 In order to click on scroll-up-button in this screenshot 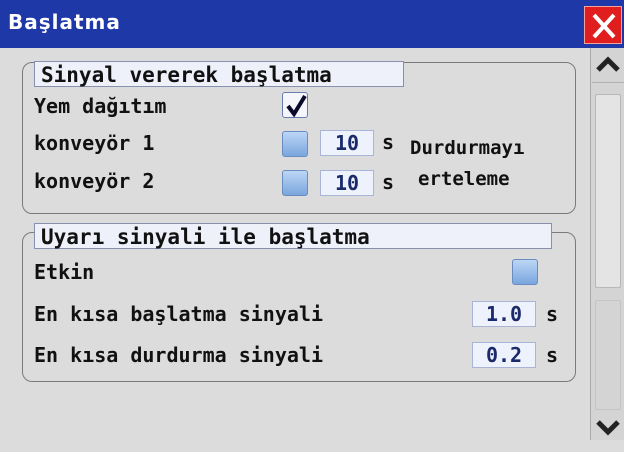, I will do `click(608, 65)`.